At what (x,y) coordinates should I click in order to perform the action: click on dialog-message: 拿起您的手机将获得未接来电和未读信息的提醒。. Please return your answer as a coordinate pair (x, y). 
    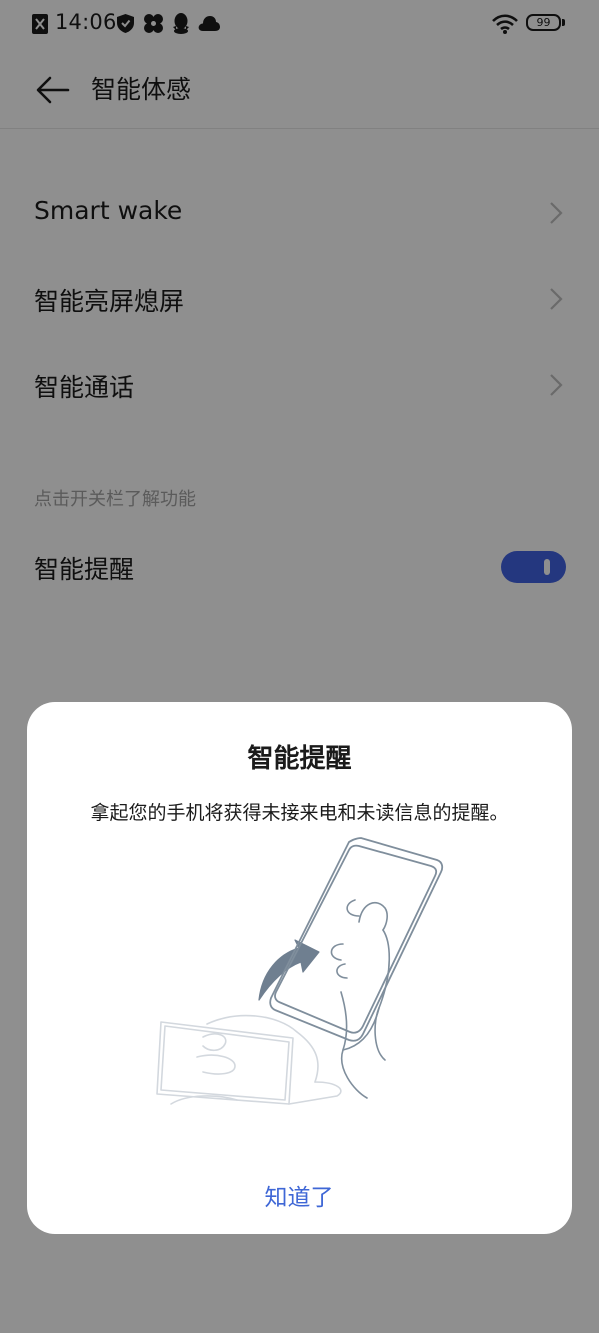
    Looking at the image, I should click on (299, 813).